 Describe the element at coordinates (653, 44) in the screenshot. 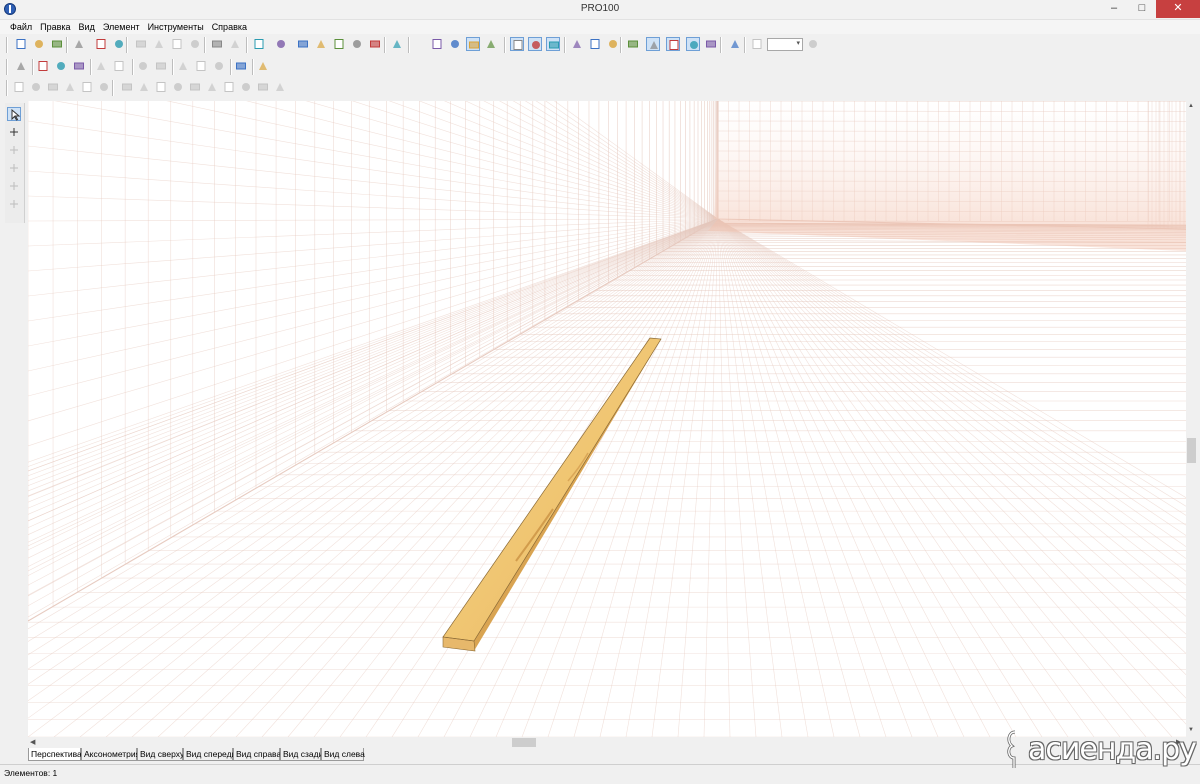

I see `ruler-icon` at that location.